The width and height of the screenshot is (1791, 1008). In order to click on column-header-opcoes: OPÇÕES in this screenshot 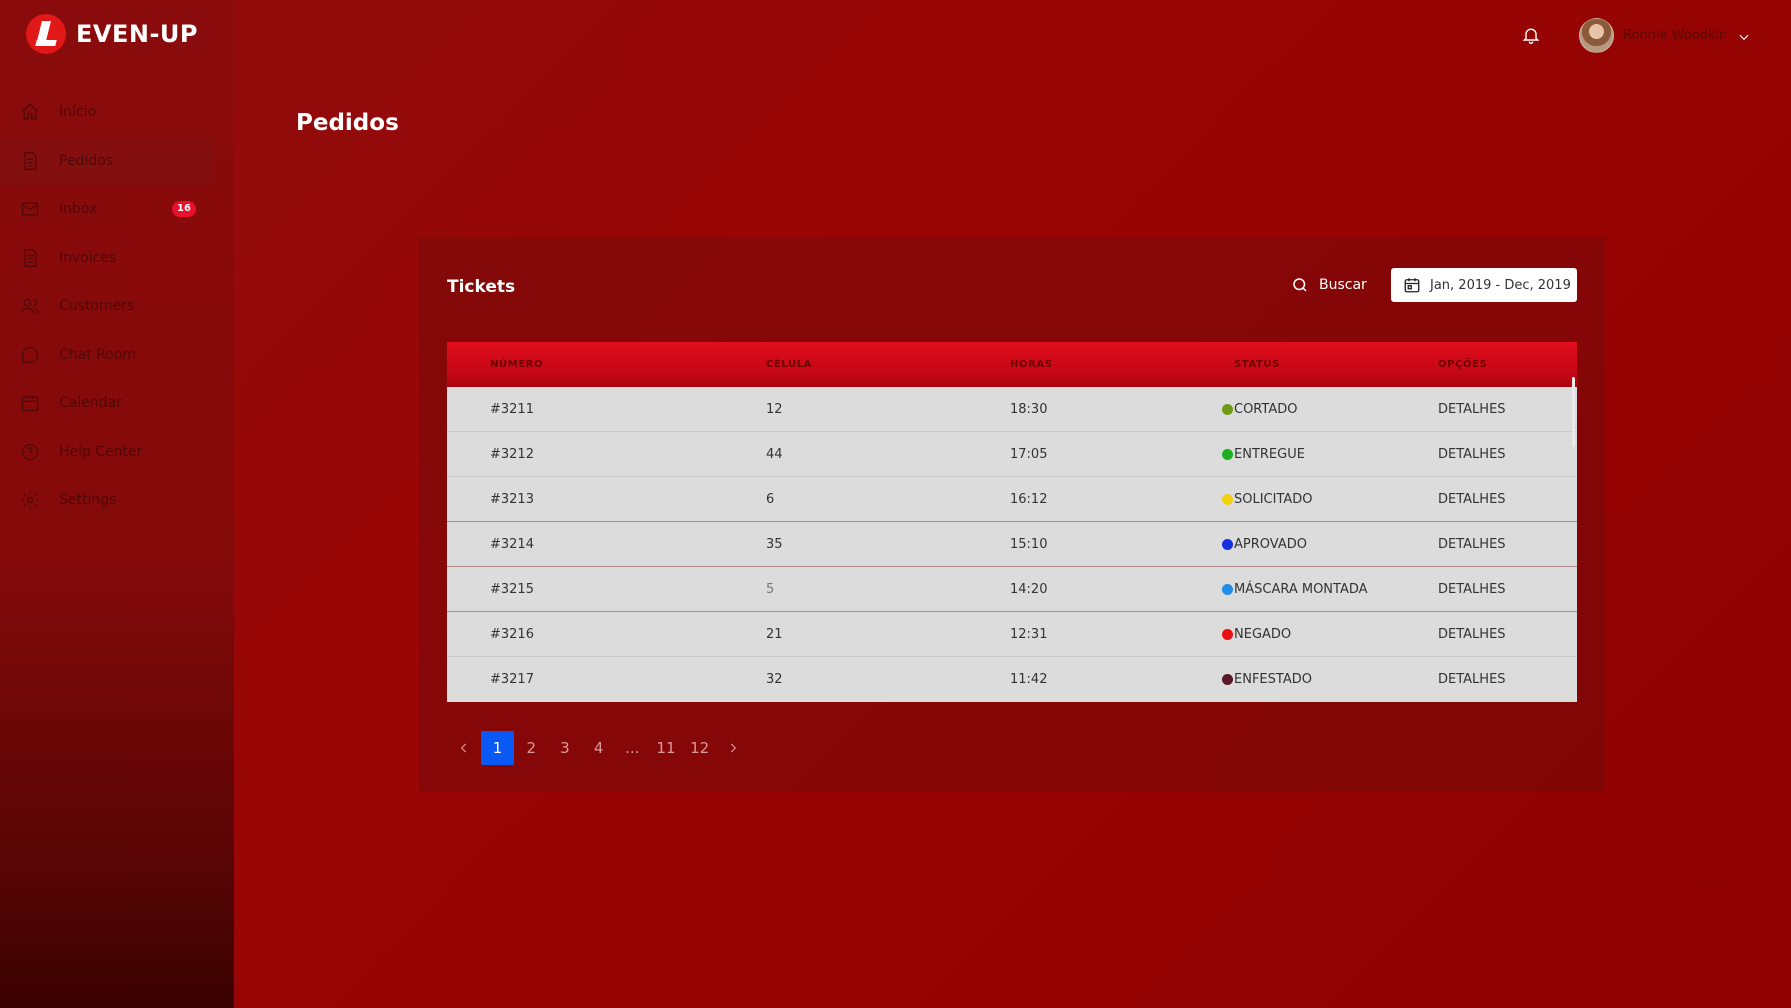, I will do `click(1462, 364)`.